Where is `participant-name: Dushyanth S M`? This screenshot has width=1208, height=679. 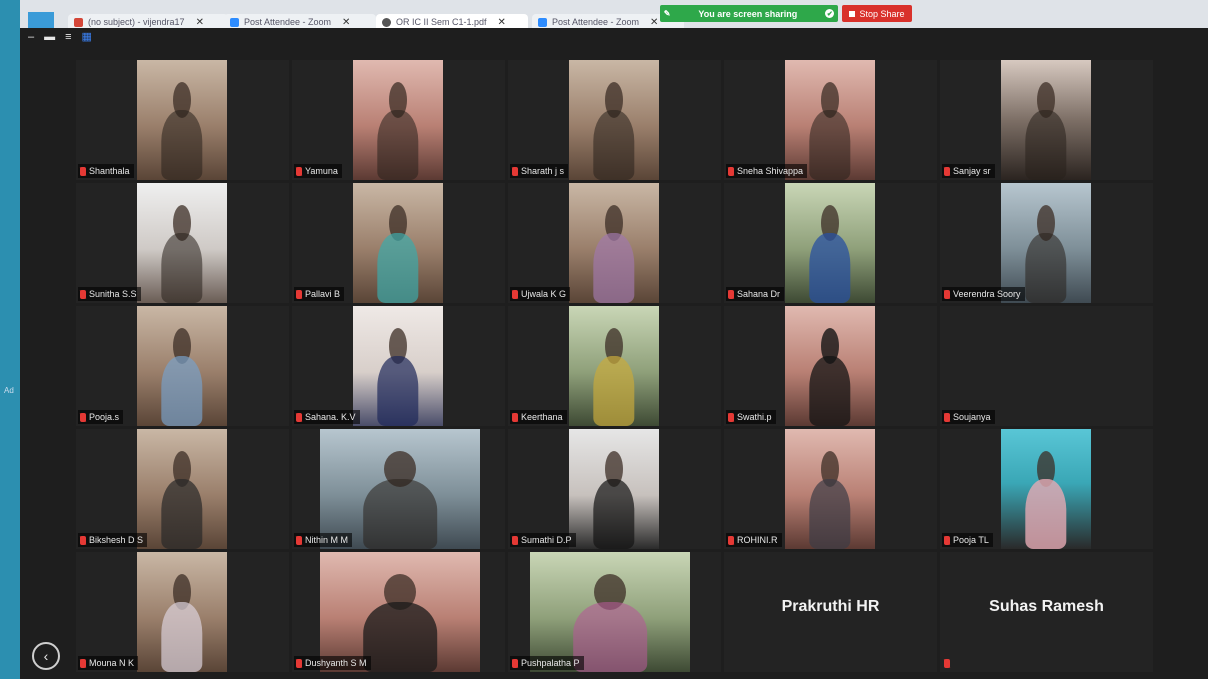 participant-name: Dushyanth S M is located at coordinates (336, 663).